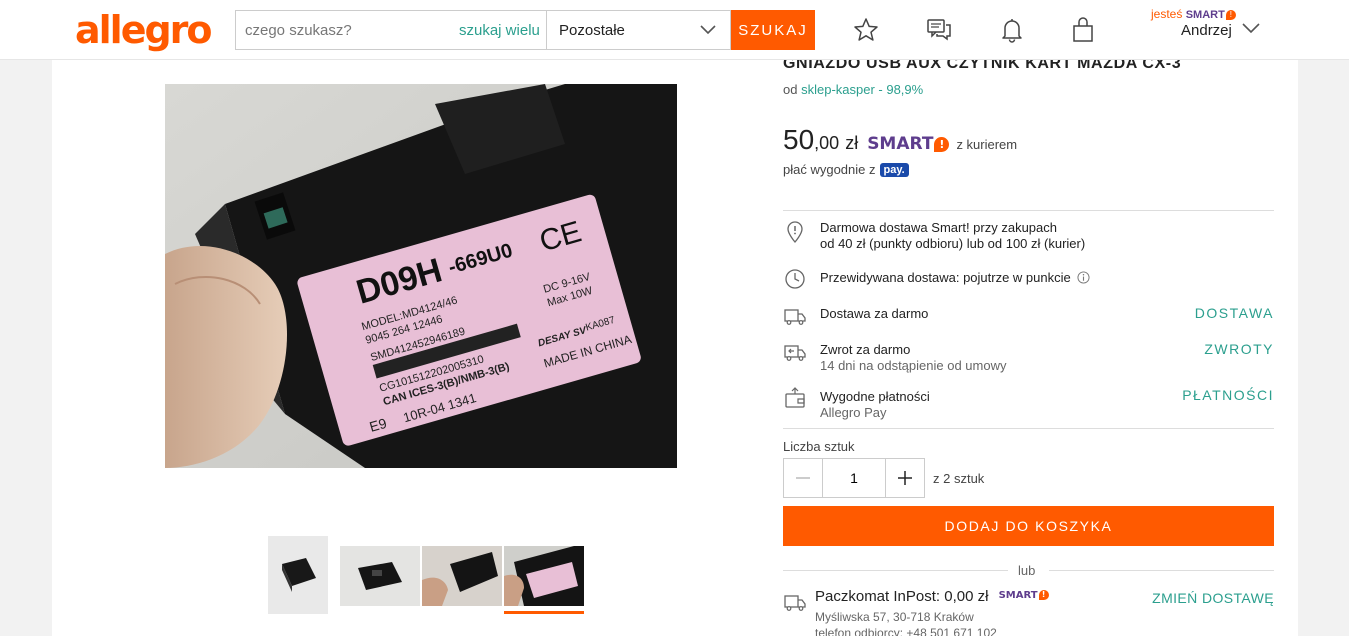 The height and width of the screenshot is (636, 1349). Describe the element at coordinates (1028, 404) in the screenshot. I see `payments-row: Wygodne płatności Allegro Pay PŁATNOŚCI` at that location.